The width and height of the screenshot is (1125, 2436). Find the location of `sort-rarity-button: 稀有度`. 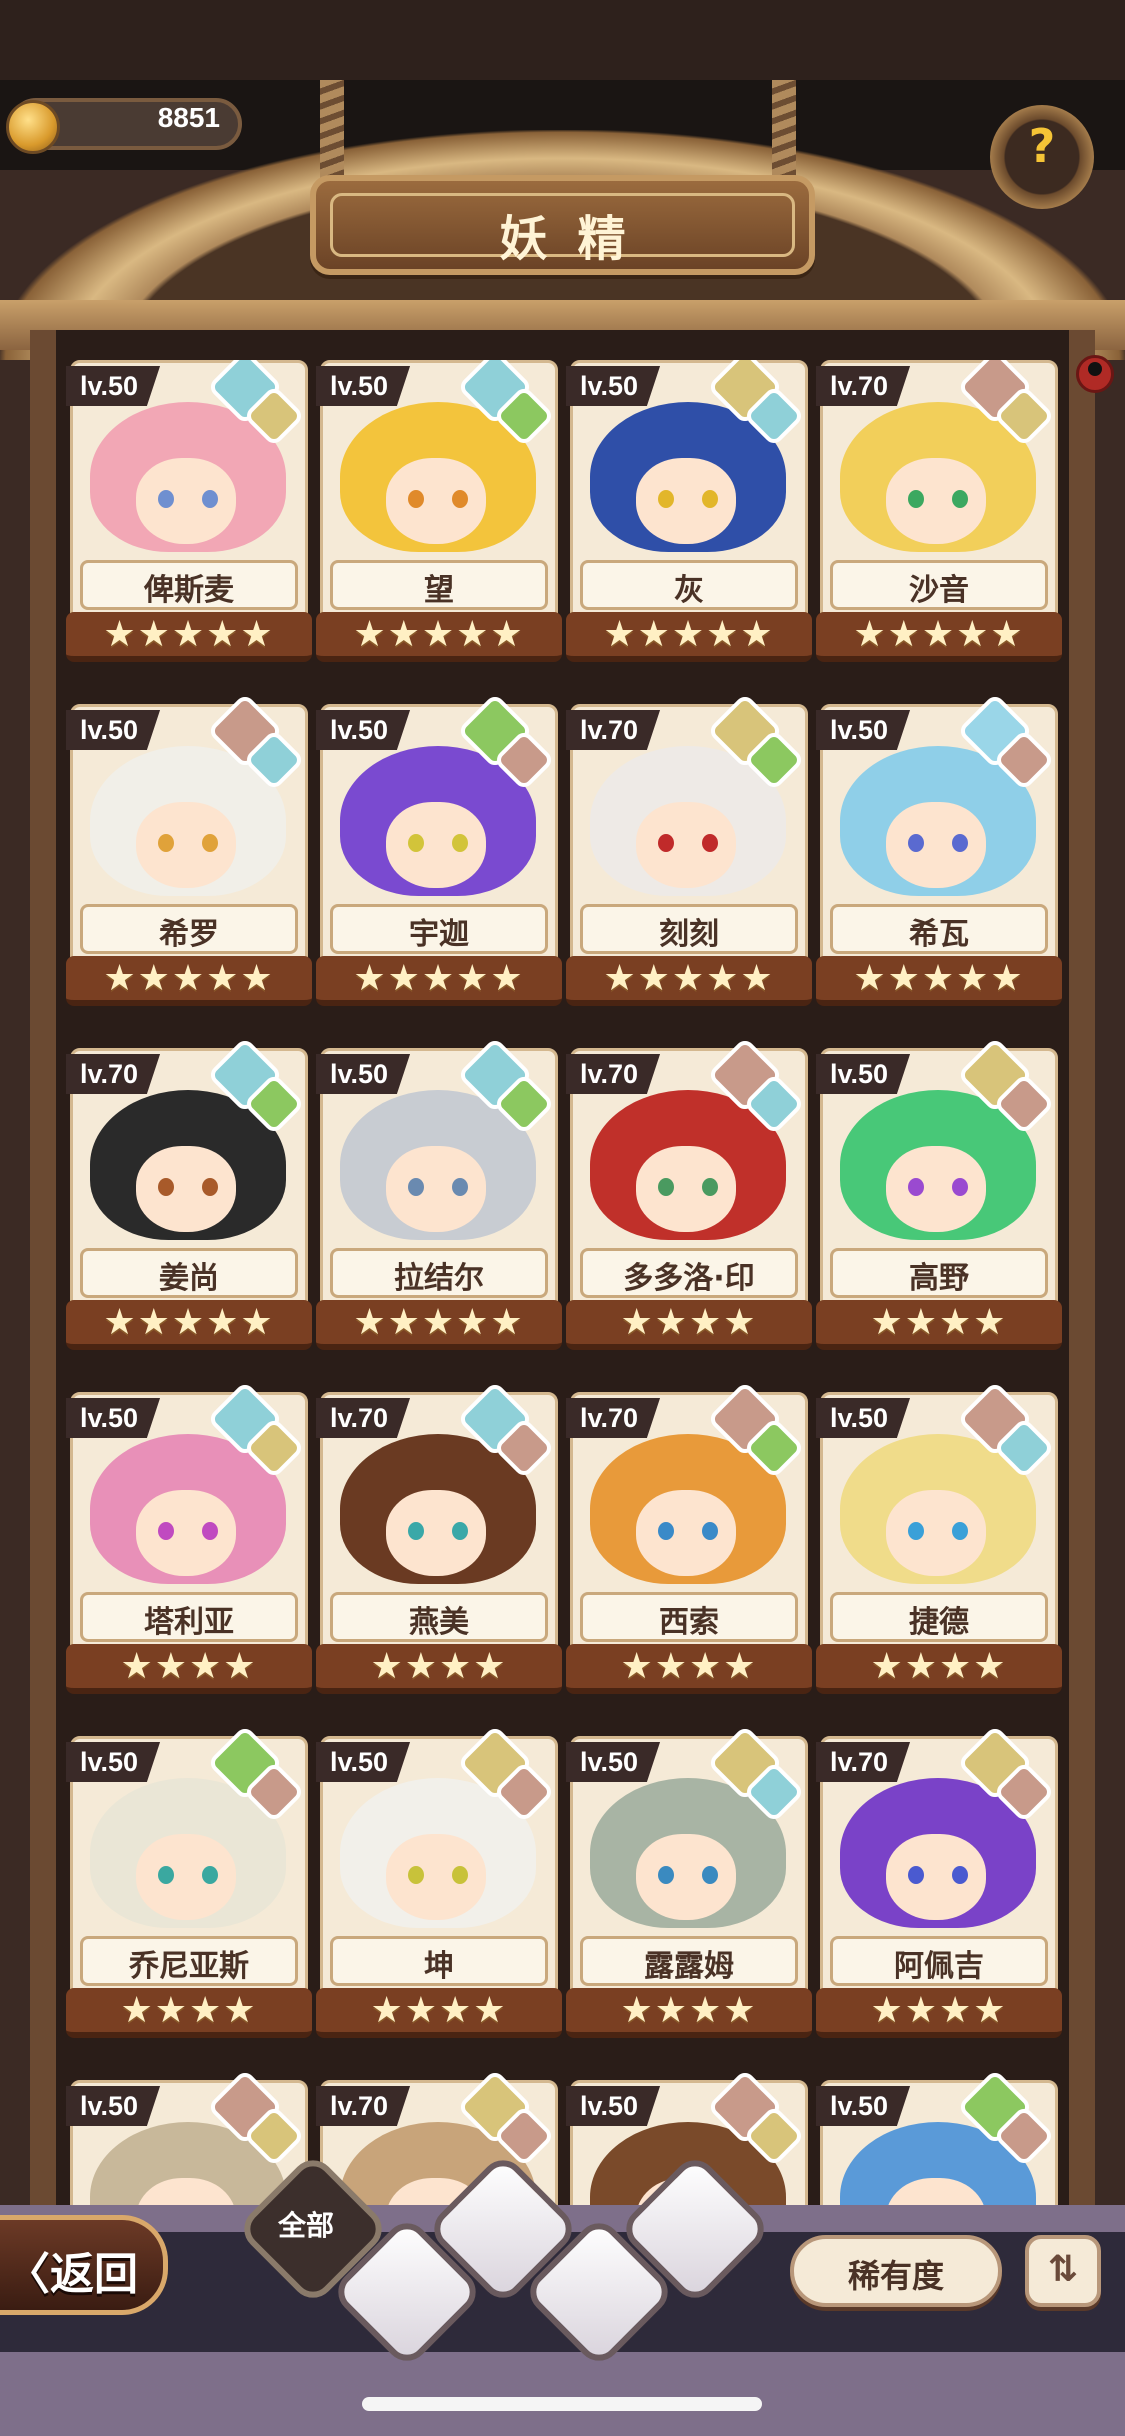

sort-rarity-button: 稀有度 is located at coordinates (896, 2271).